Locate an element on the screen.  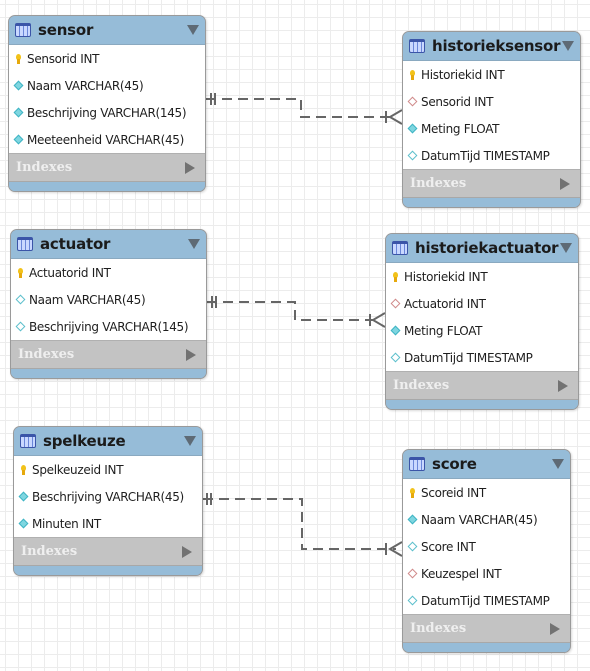
table-header: historiekactuator is located at coordinates (482, 248).